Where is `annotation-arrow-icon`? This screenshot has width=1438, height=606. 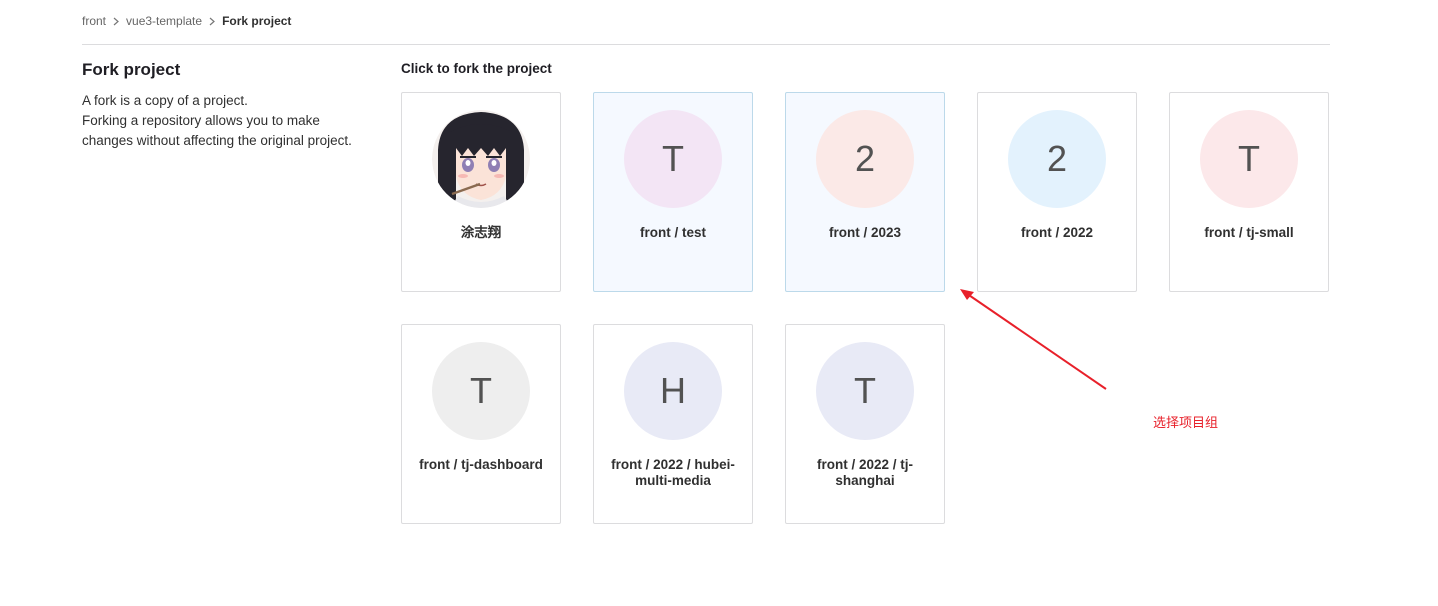 annotation-arrow-icon is located at coordinates (1033, 339).